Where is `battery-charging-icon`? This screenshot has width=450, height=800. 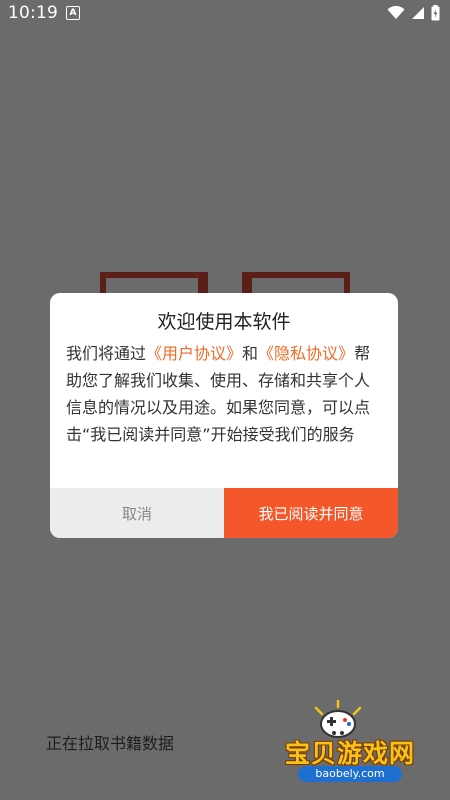
battery-charging-icon is located at coordinates (435, 13).